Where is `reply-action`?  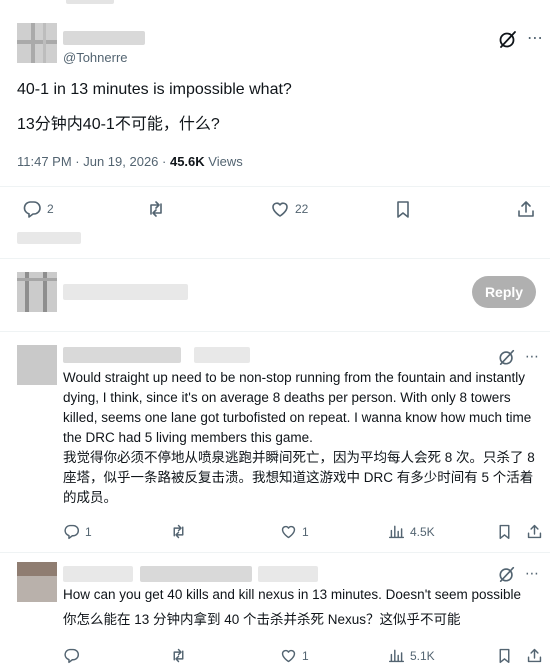 reply-action is located at coordinates (74, 655).